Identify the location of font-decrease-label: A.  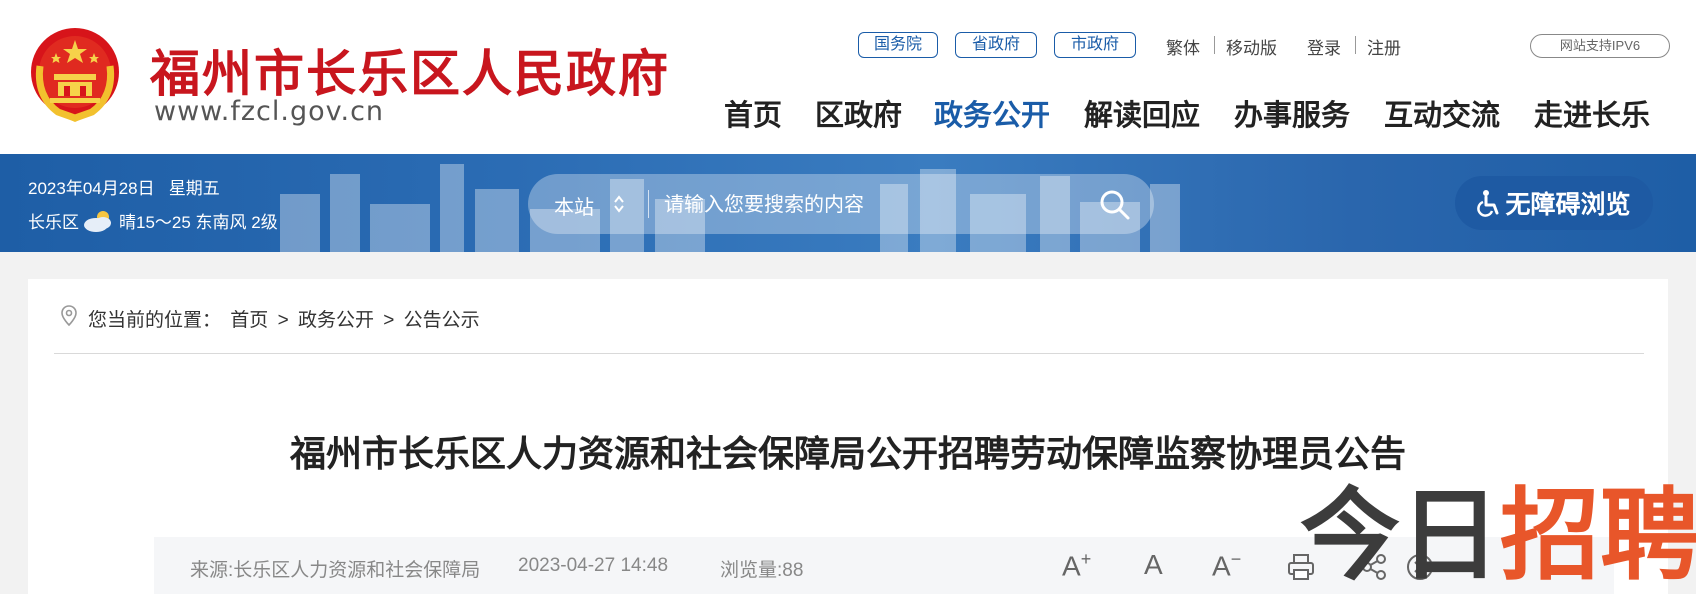
(1221, 566).